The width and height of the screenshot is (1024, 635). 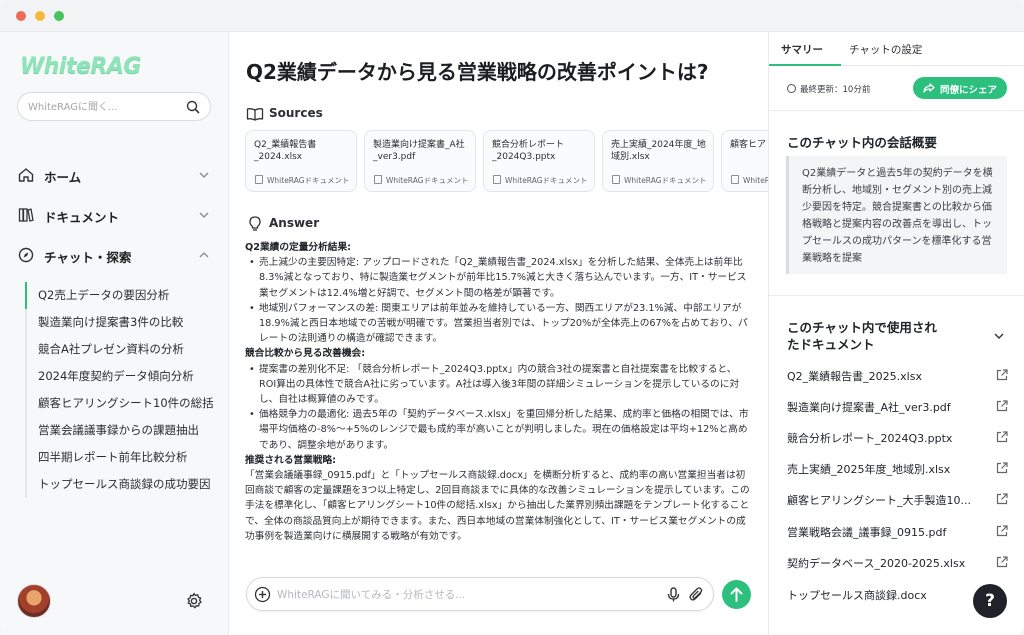 I want to click on document-item: 製造業向け提案書_A社_ver3.pdf, so click(x=898, y=407).